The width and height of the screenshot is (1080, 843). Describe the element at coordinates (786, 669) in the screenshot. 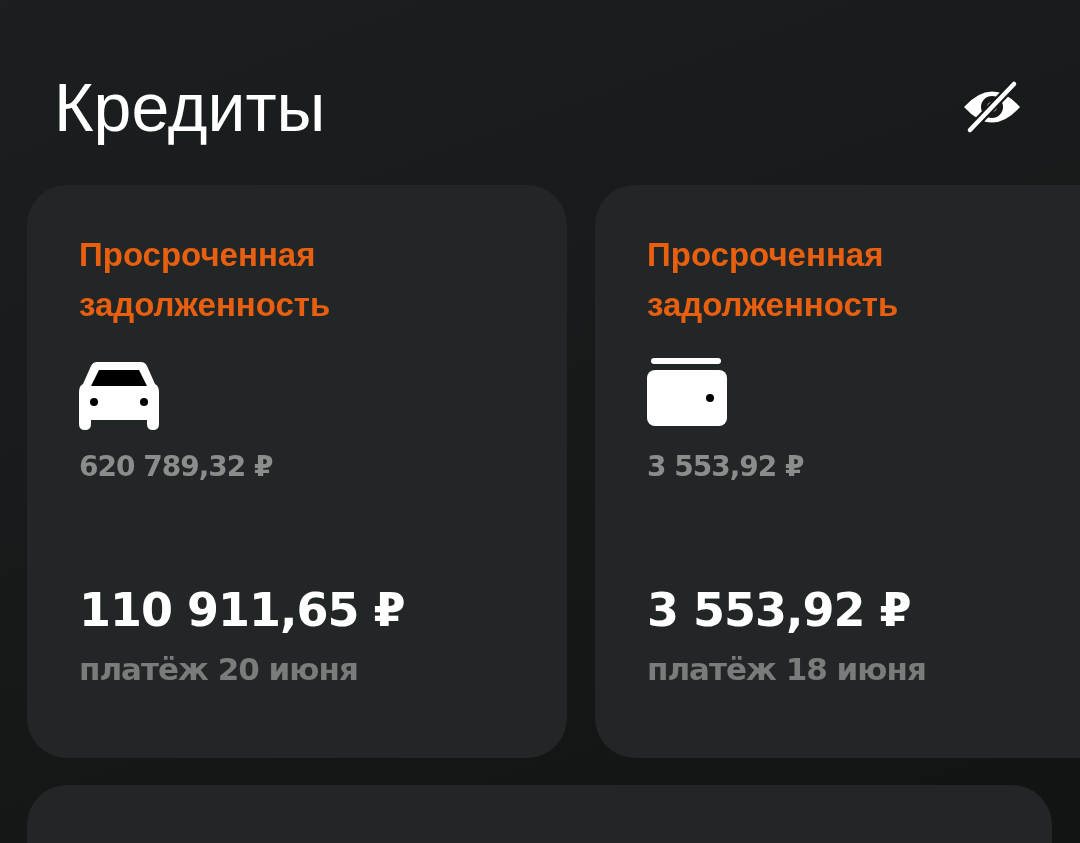

I see `payment-date: платёж 18 июня` at that location.